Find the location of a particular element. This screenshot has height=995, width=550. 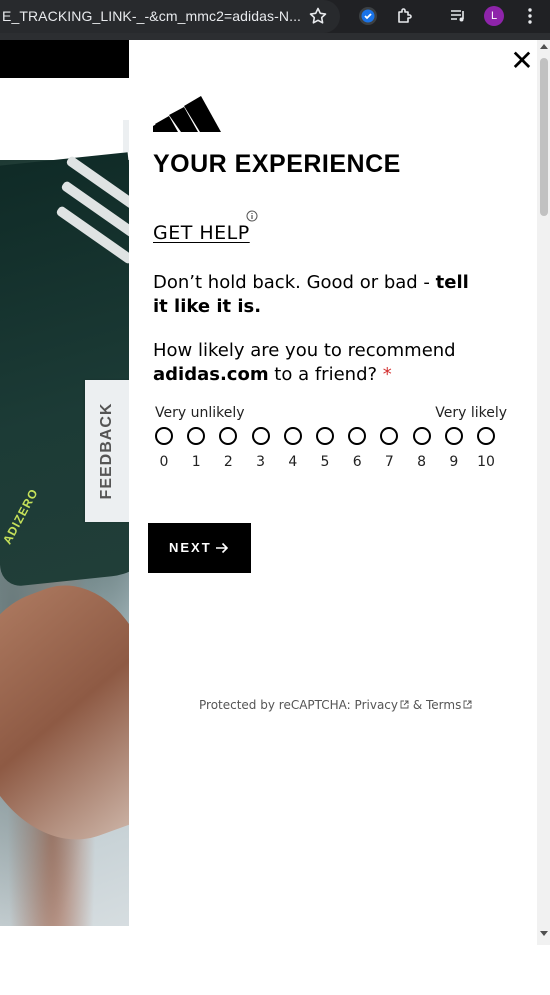

profile-avatar: L is located at coordinates (494, 16).